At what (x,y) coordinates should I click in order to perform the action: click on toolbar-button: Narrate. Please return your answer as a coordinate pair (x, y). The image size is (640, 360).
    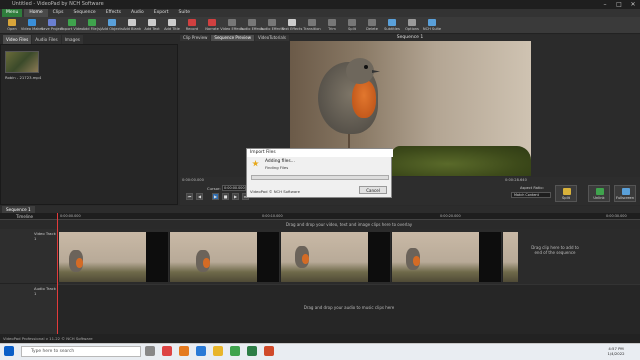
    Looking at the image, I should click on (212, 25).